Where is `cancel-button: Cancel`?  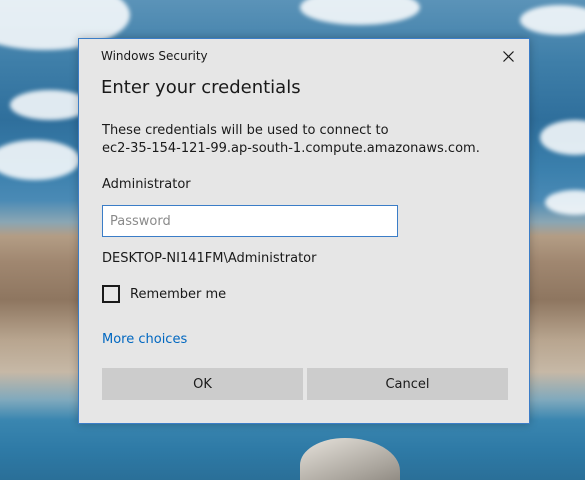
cancel-button: Cancel is located at coordinates (407, 384).